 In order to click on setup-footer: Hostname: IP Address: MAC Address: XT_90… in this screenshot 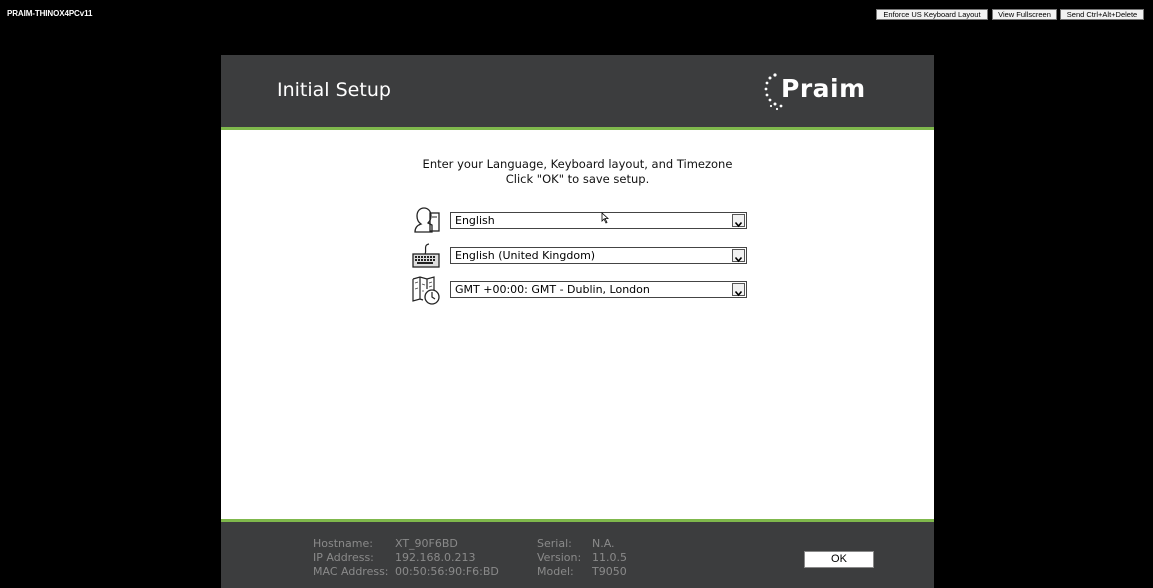, I will do `click(577, 553)`.